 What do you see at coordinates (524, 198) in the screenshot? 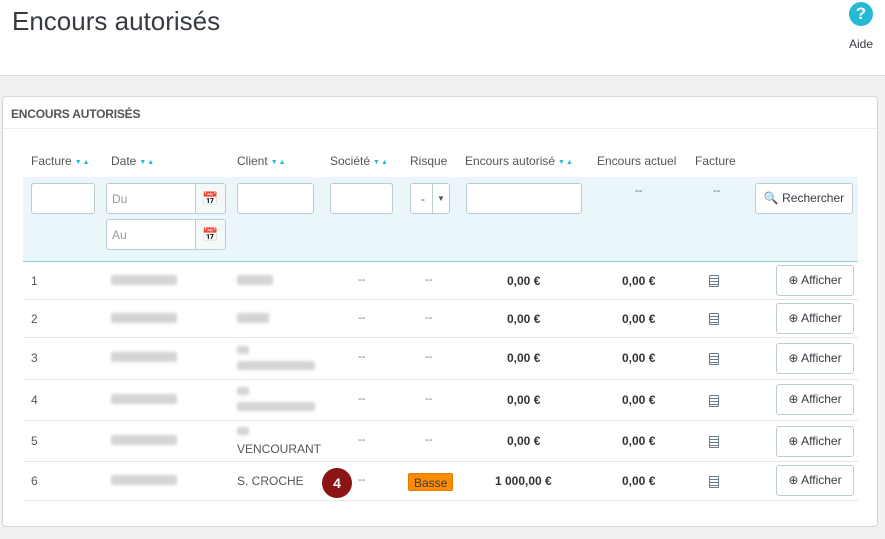
I see `encours-filter-input` at bounding box center [524, 198].